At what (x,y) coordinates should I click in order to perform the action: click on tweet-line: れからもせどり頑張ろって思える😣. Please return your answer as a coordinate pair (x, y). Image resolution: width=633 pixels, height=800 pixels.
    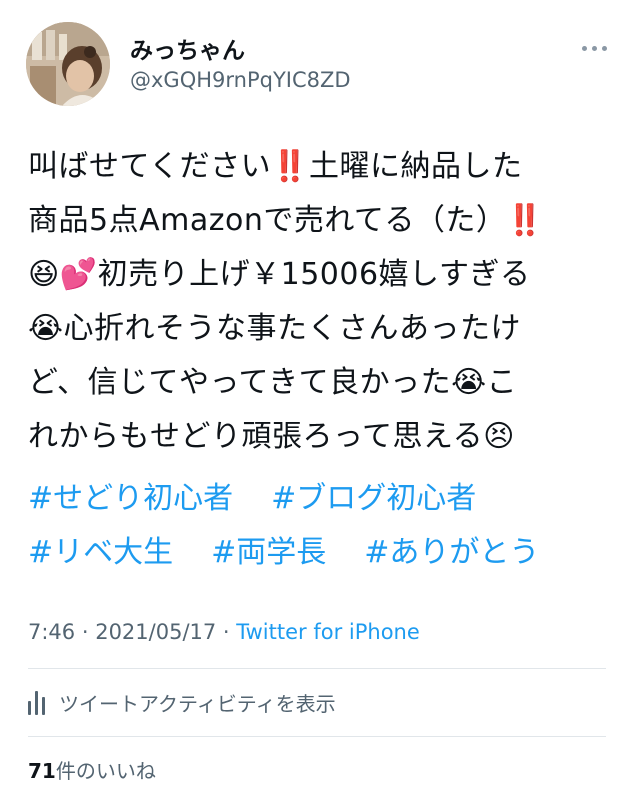
    Looking at the image, I should click on (271, 436).